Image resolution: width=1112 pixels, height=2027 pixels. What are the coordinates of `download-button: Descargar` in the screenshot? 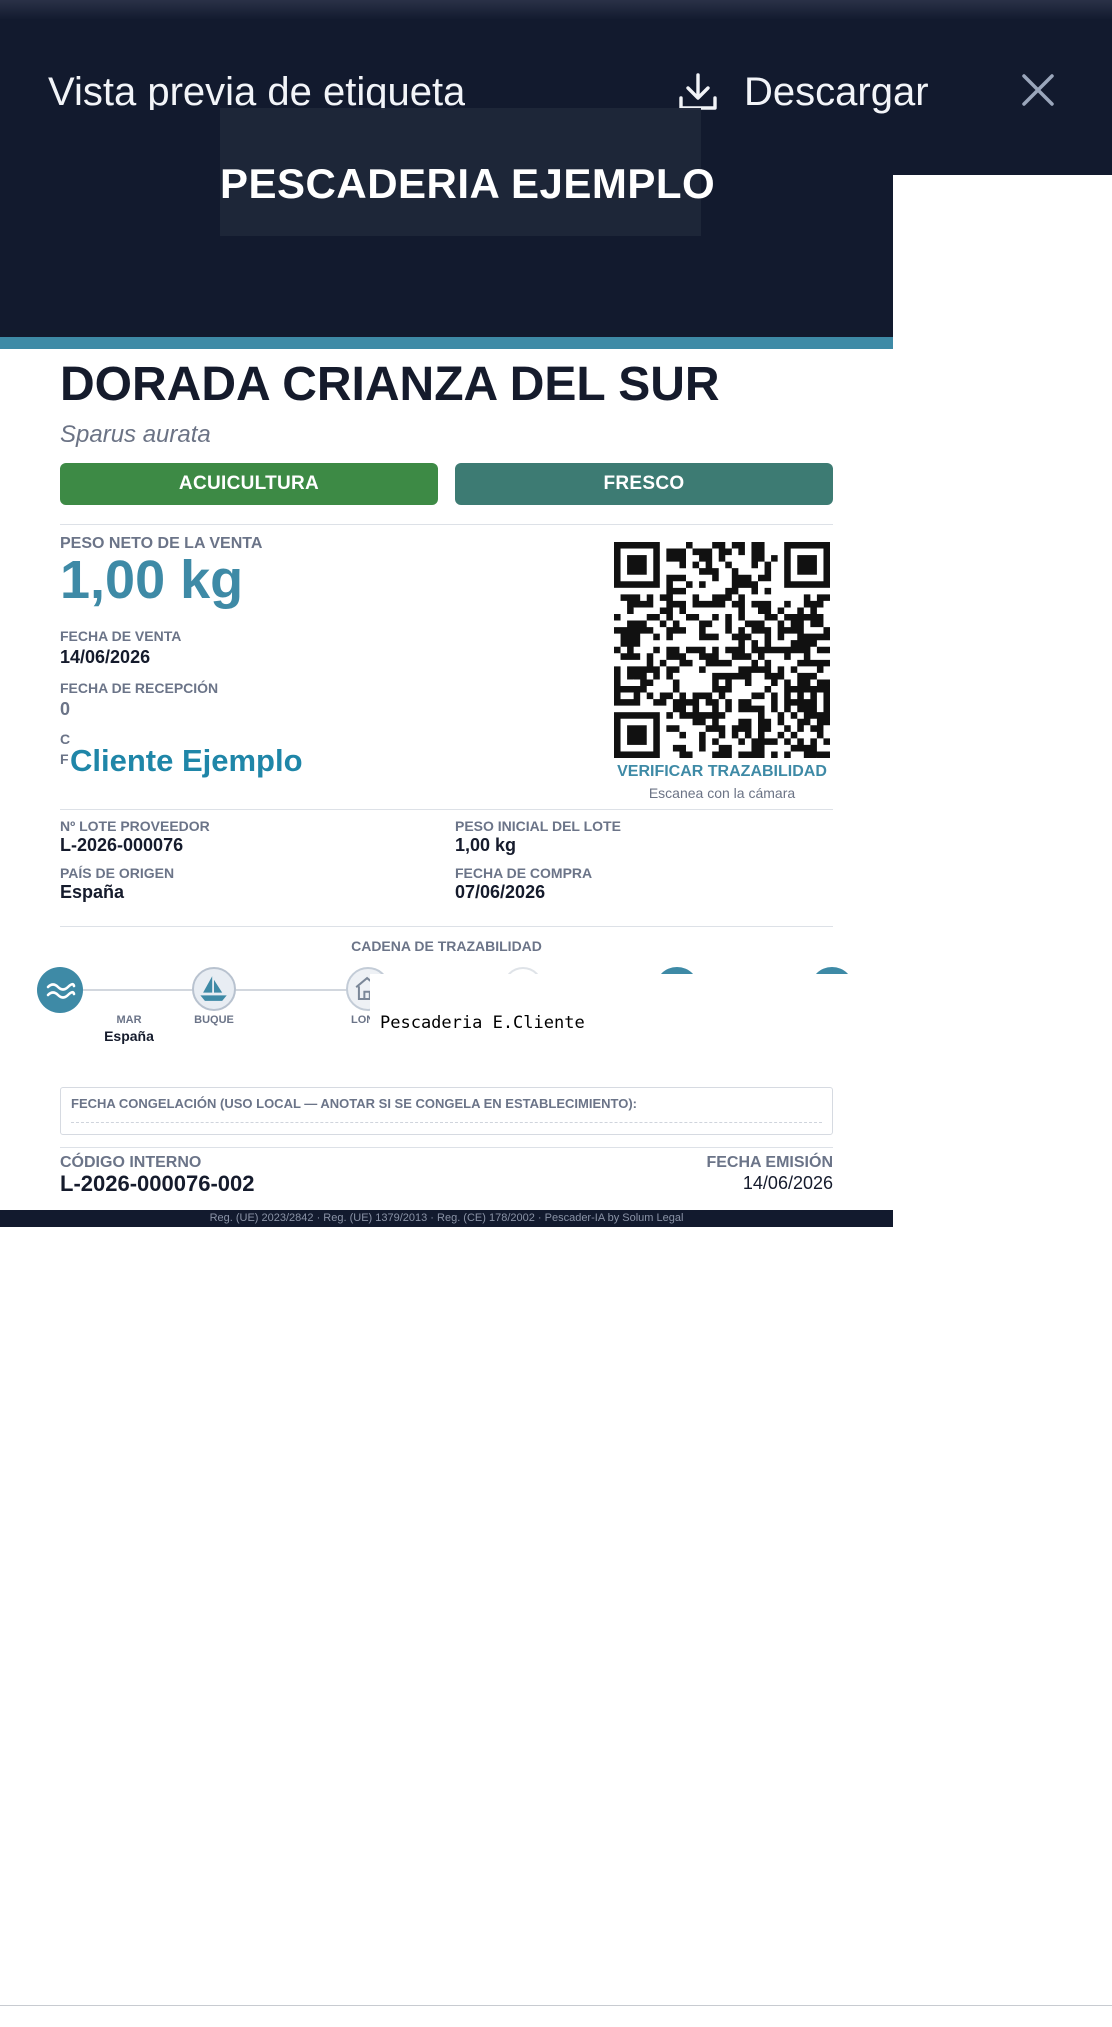 It's located at (802, 92).